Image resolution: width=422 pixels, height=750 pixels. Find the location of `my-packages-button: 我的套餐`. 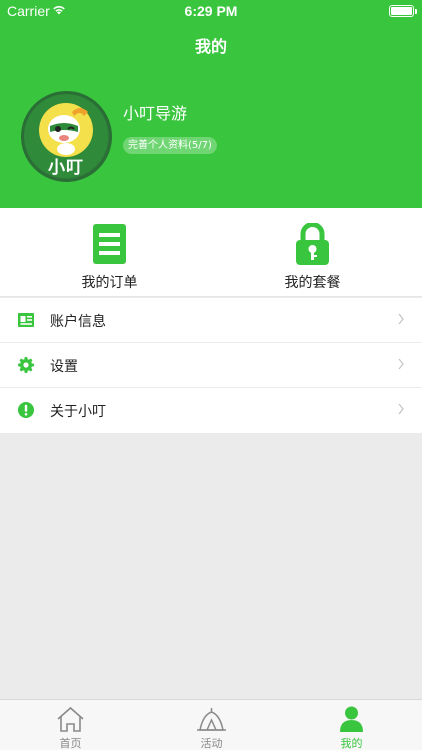

my-packages-button: 我的套餐 is located at coordinates (312, 252).